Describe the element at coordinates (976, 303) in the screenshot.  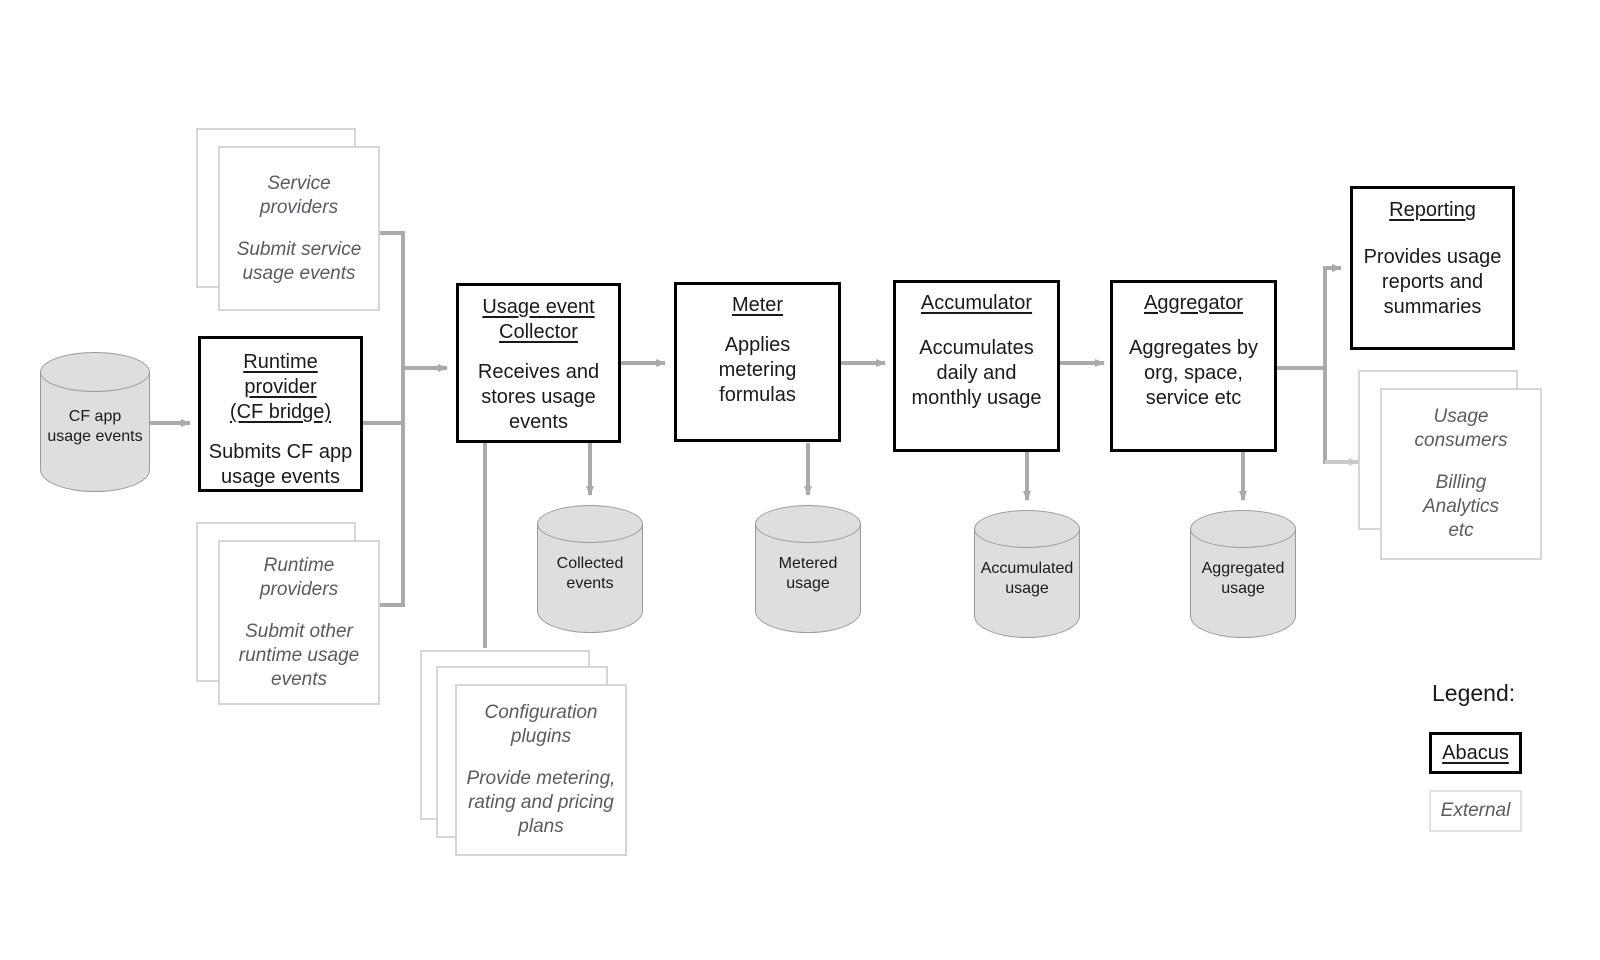
I see `node-title: Accumulator` at that location.